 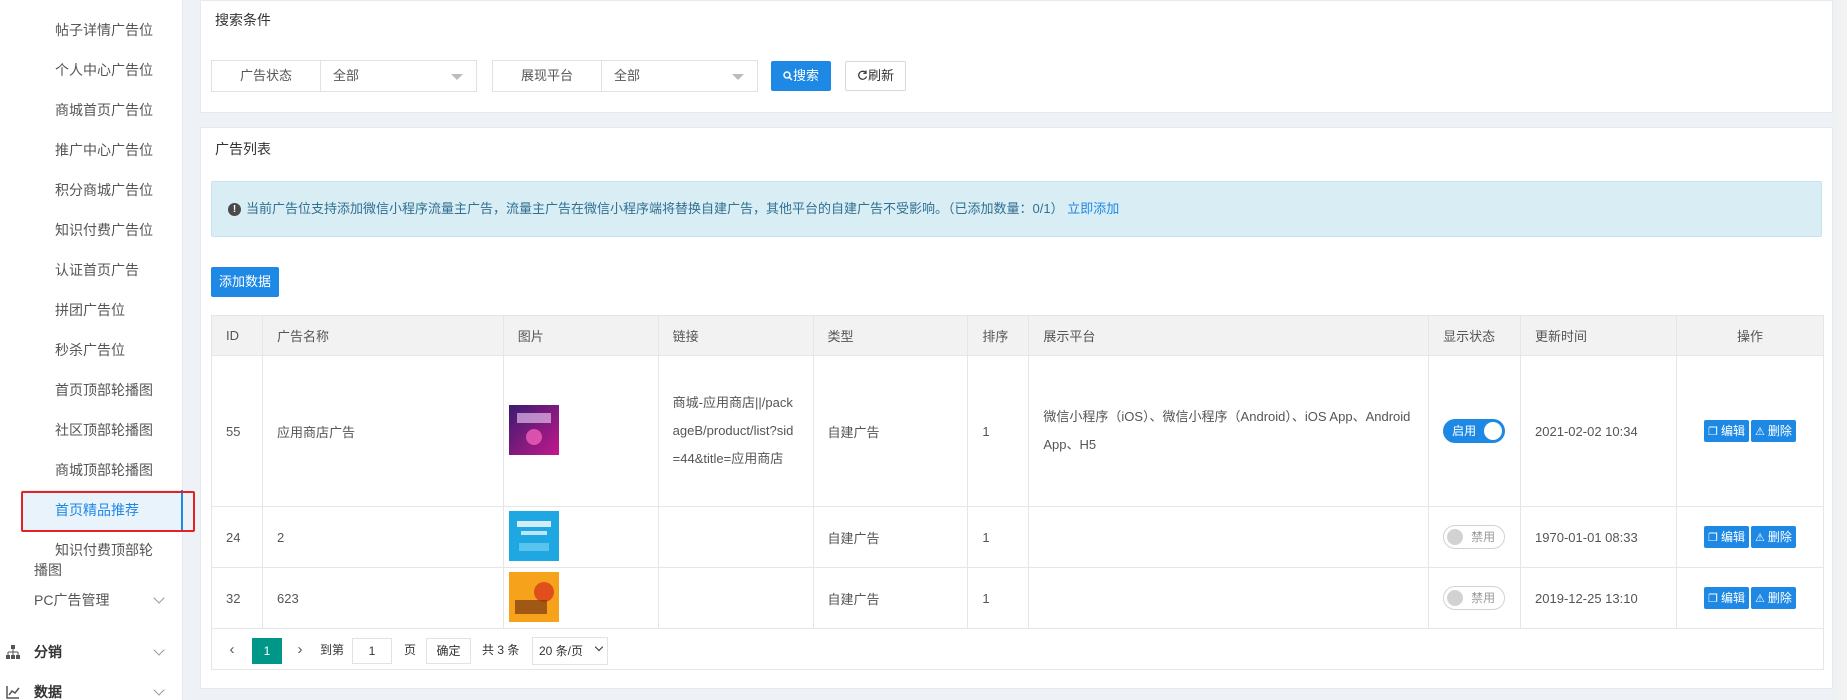 I want to click on status-toggle: 启用, so click(x=1474, y=431).